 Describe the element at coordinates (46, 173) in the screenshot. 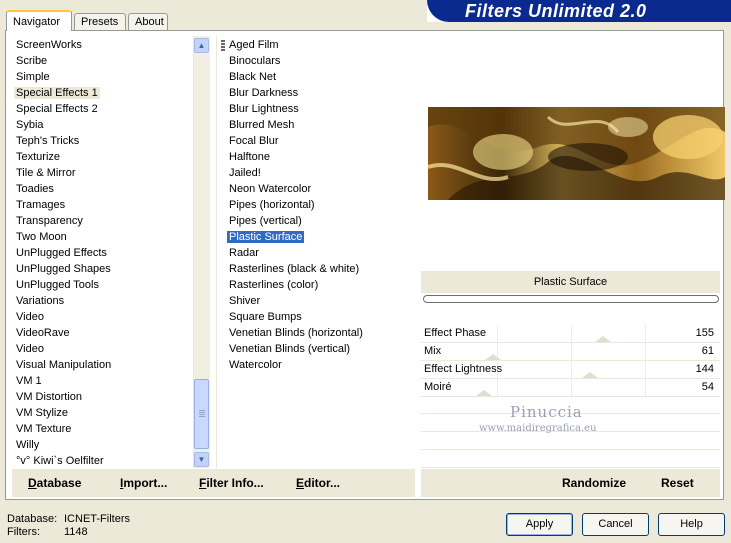

I see `category-item-label: Tile & Mirror` at that location.